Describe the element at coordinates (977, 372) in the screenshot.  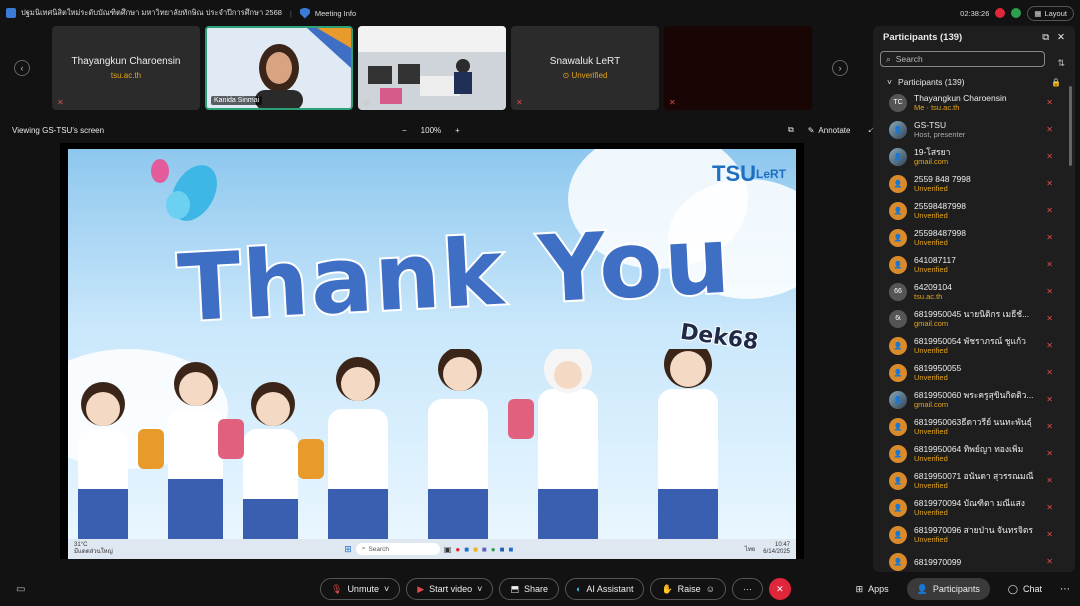
I see `participant-row: 👤 6819950055 Unverified ✕` at that location.